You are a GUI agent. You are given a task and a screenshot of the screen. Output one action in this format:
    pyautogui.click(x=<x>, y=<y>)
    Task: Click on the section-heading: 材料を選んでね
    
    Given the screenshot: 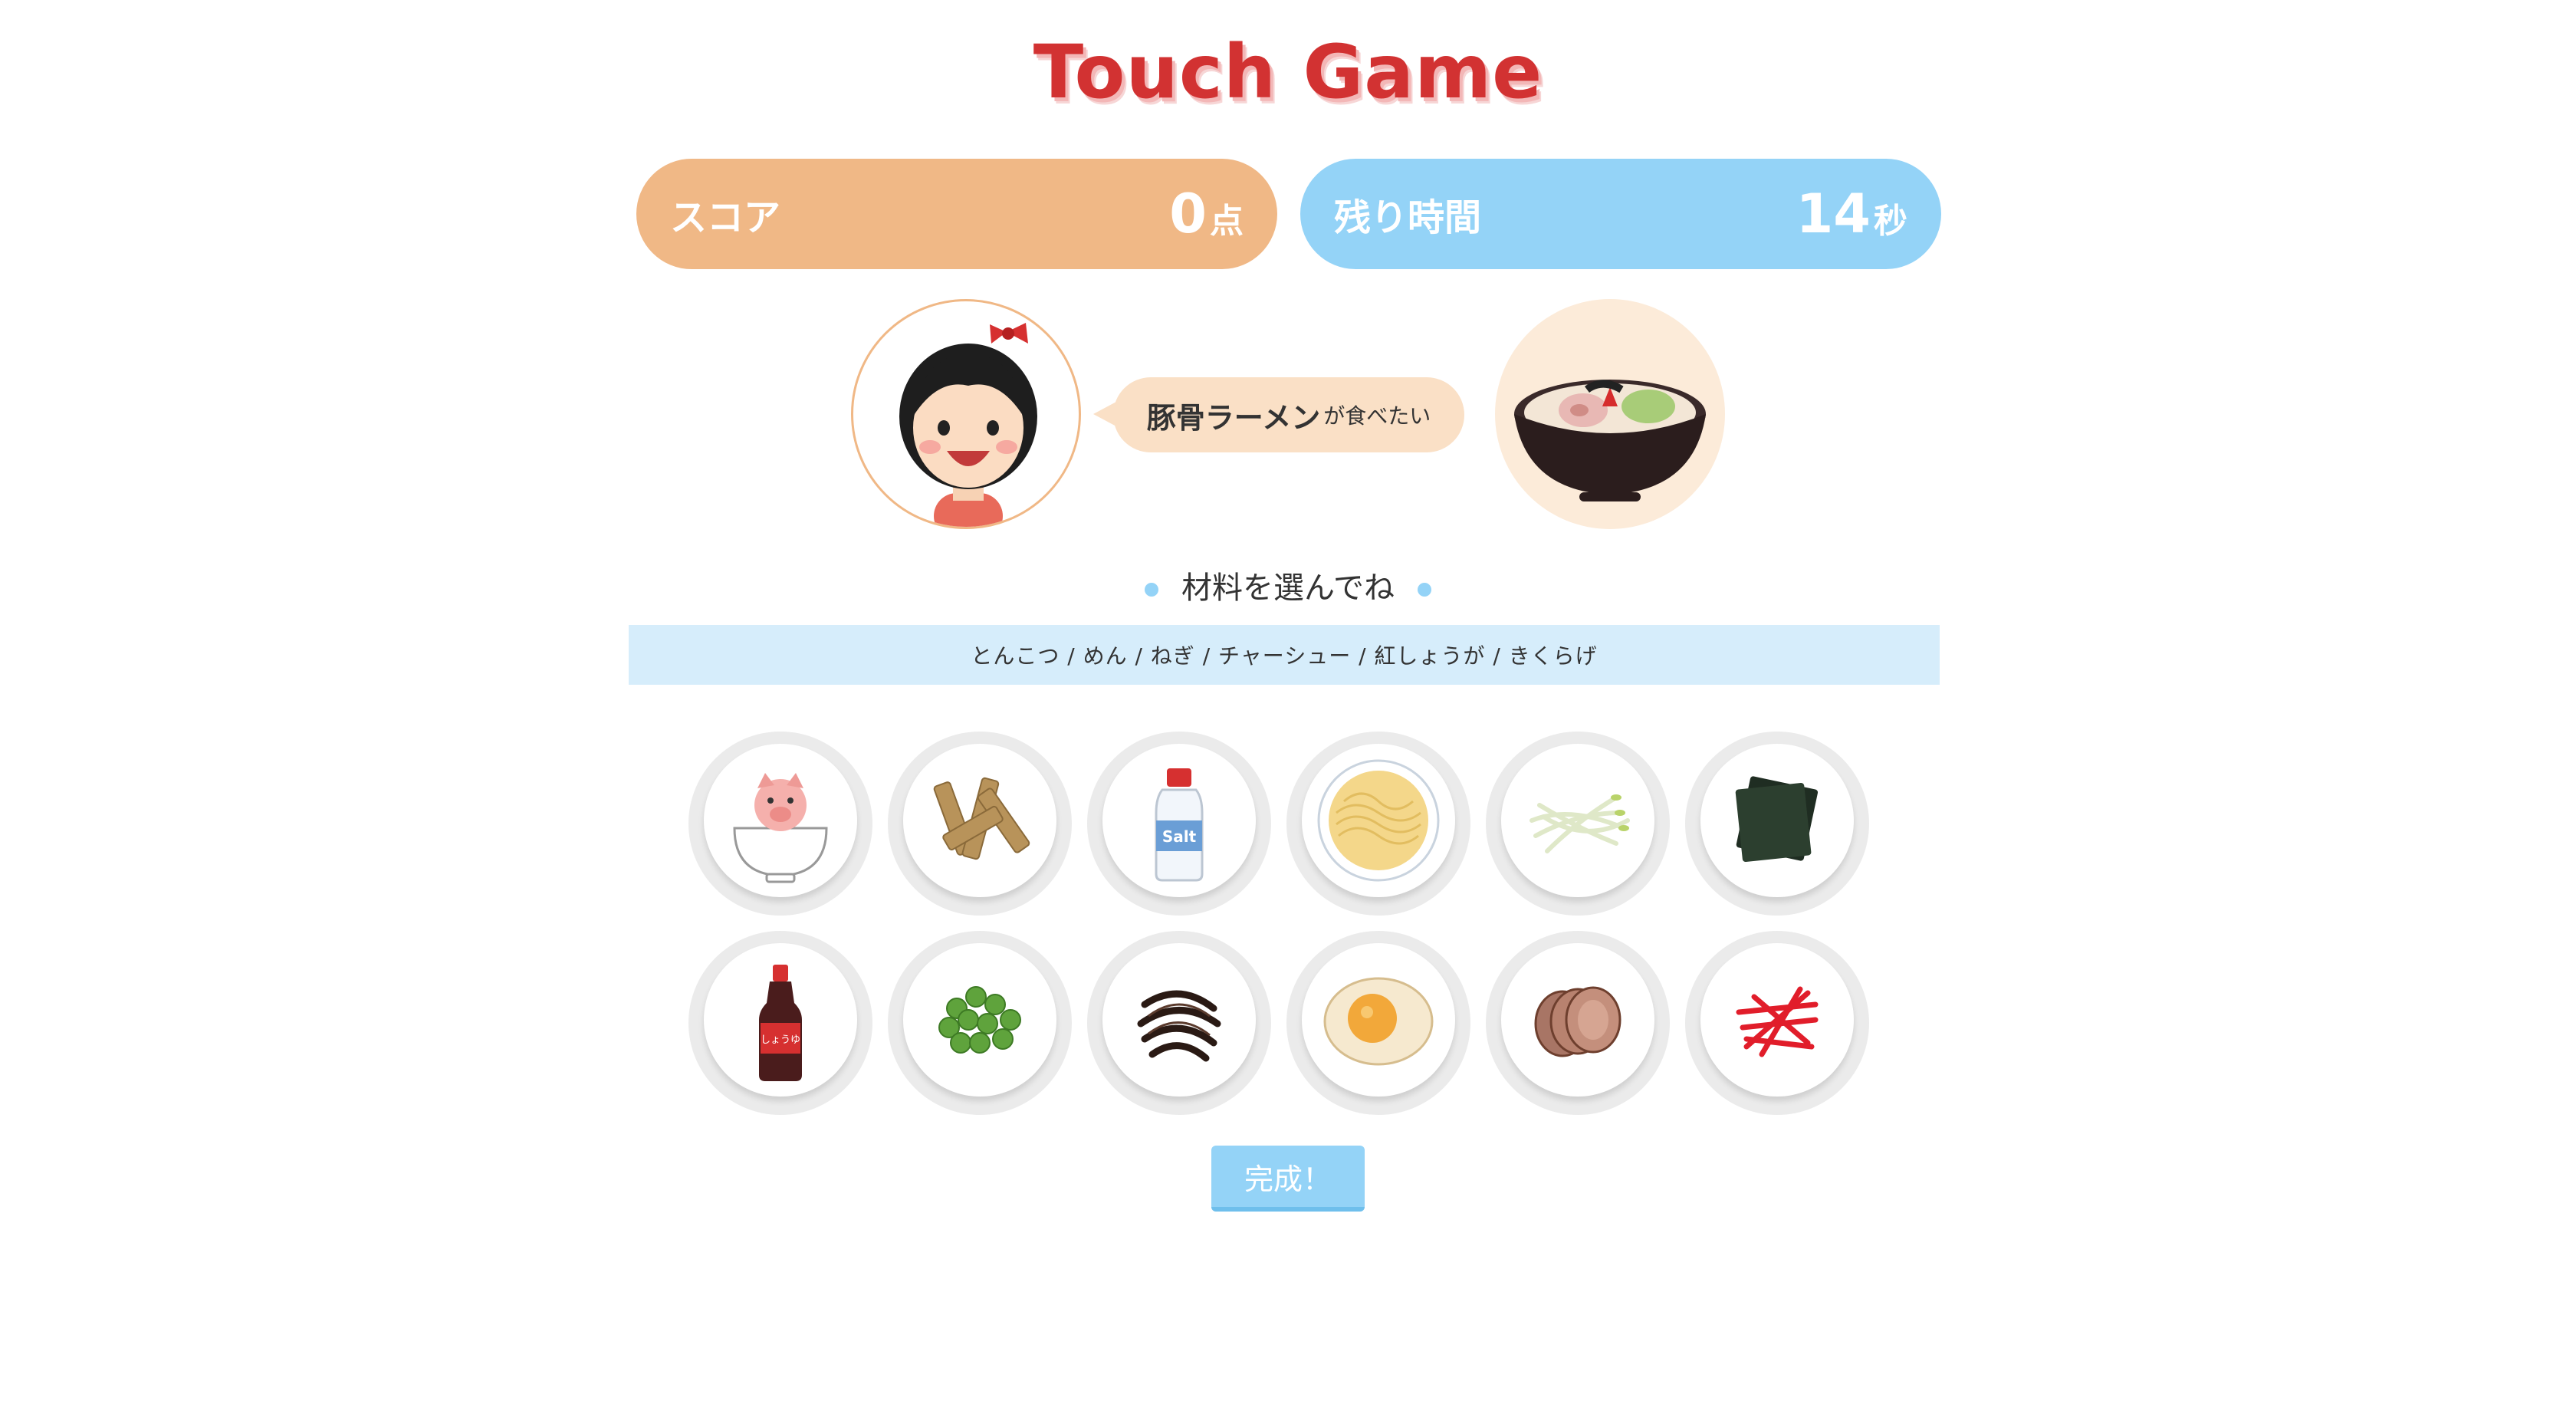 What is the action you would take?
    pyautogui.click(x=1288, y=585)
    